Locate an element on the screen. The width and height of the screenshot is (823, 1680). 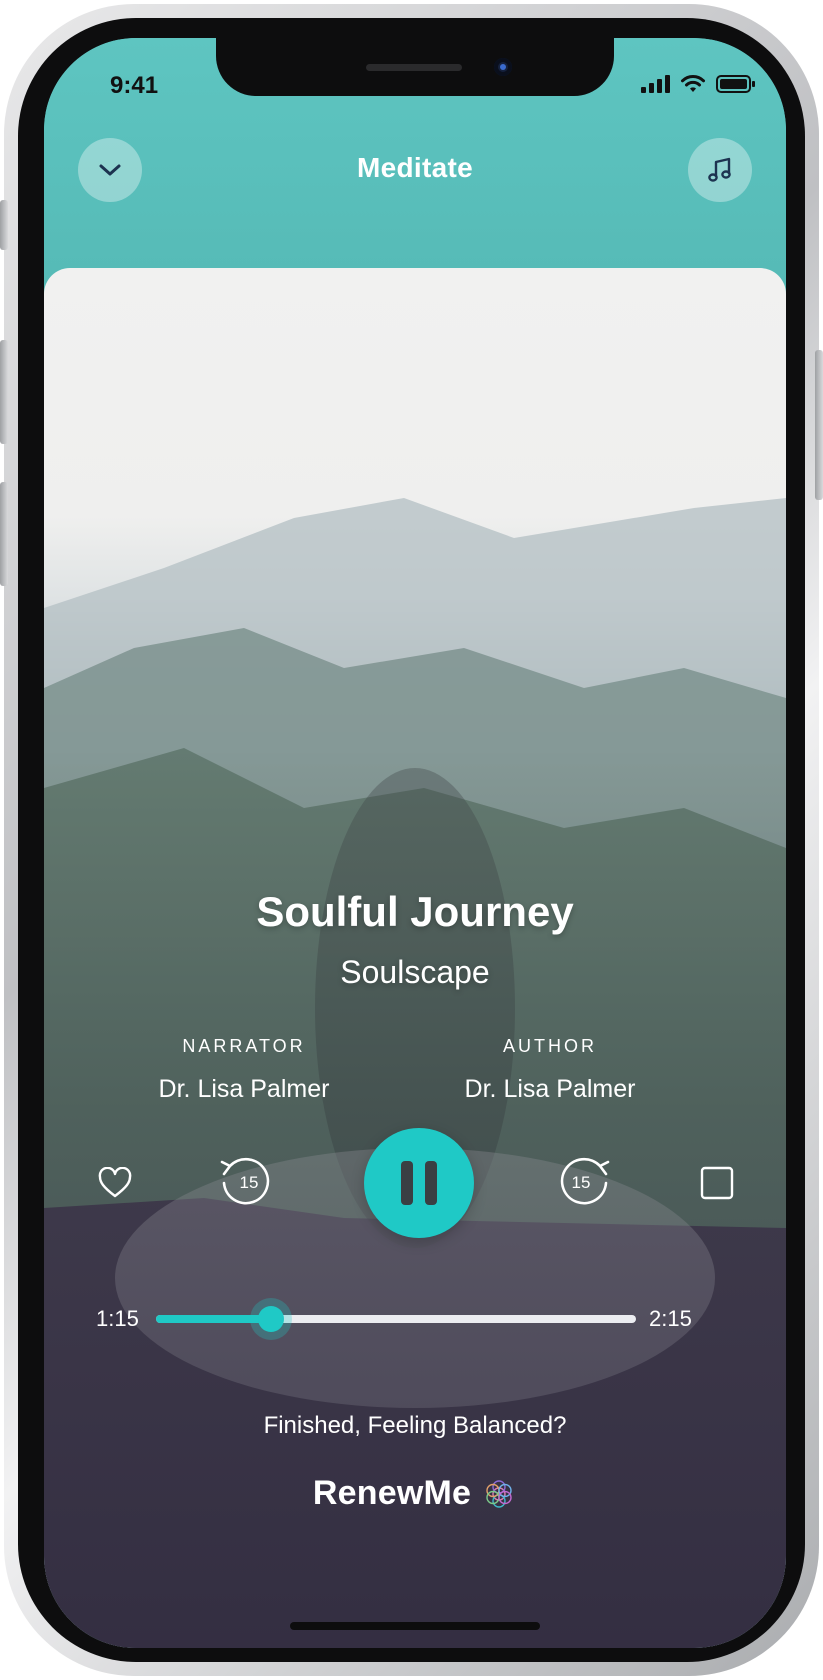
author-name: Dr. Lisa Palmer is located at coordinates (550, 1089).